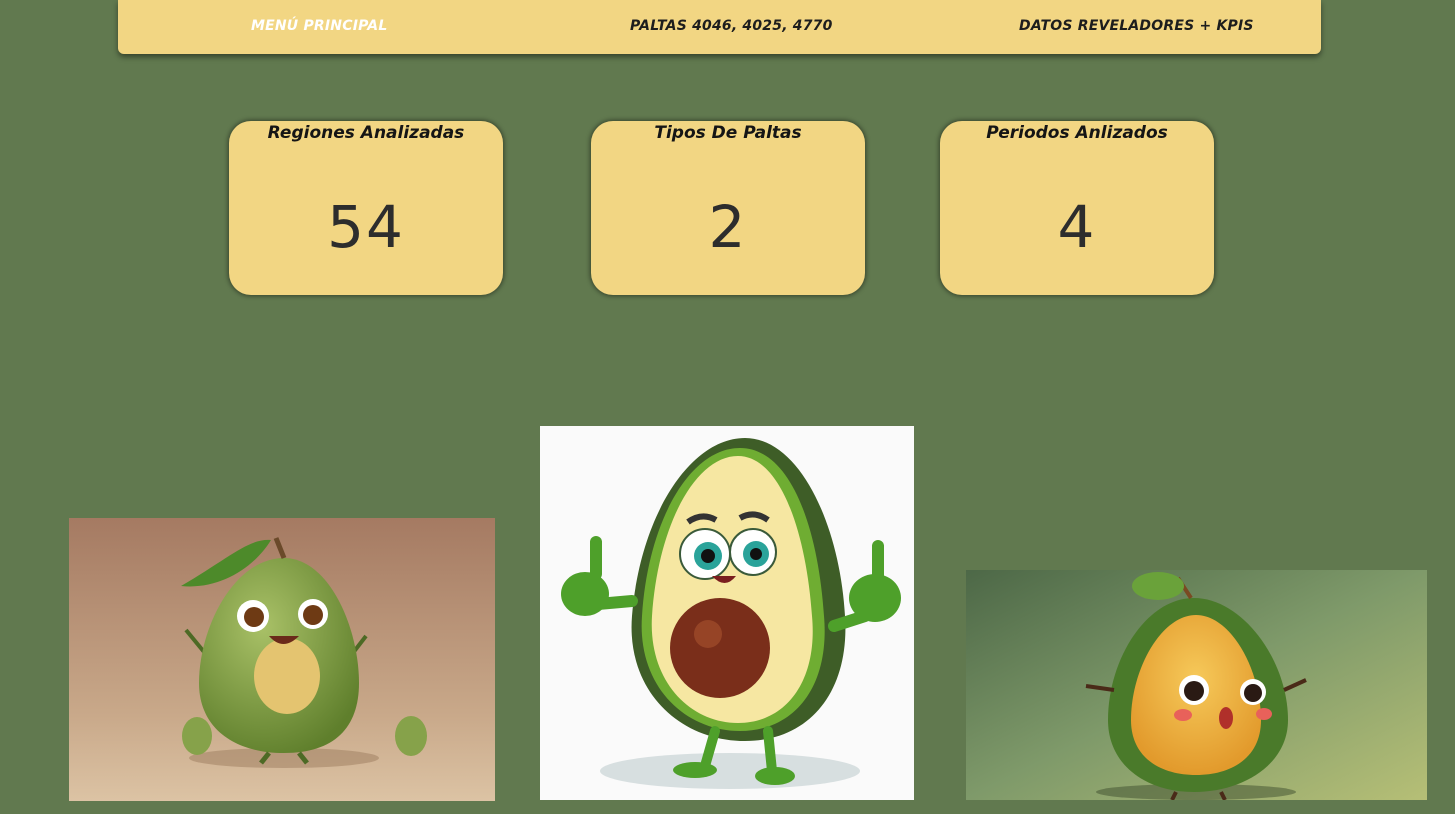 This screenshot has height=814, width=1455. What do you see at coordinates (1136, 26) in the screenshot?
I see `nav-datos-kpis: DATOS REVELADORES + KPIS` at bounding box center [1136, 26].